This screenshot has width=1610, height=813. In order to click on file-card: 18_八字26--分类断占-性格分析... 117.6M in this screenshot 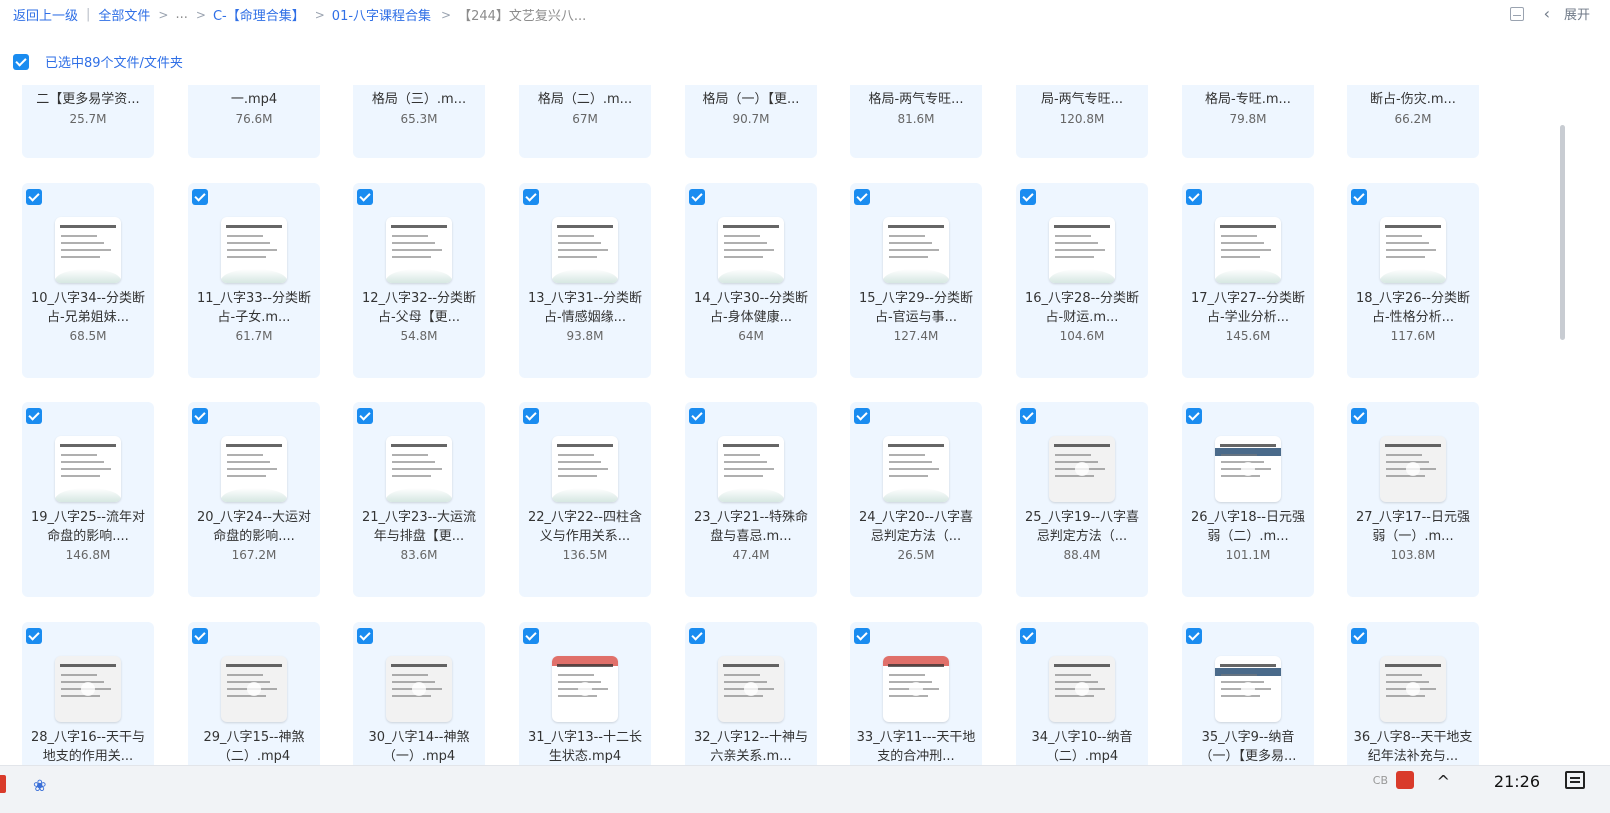, I will do `click(1413, 280)`.